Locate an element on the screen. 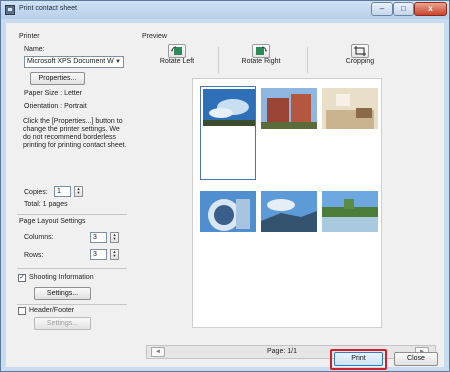 This screenshot has width=450, height=372. rotate-left-icon is located at coordinates (177, 51).